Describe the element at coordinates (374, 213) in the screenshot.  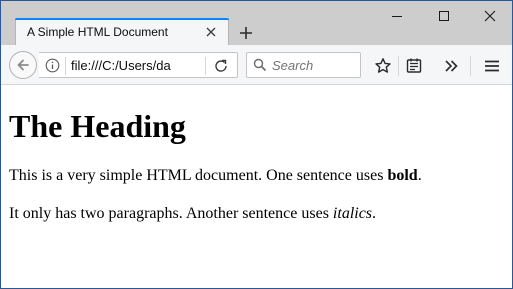
I see `paragraph-2-end: .` at that location.